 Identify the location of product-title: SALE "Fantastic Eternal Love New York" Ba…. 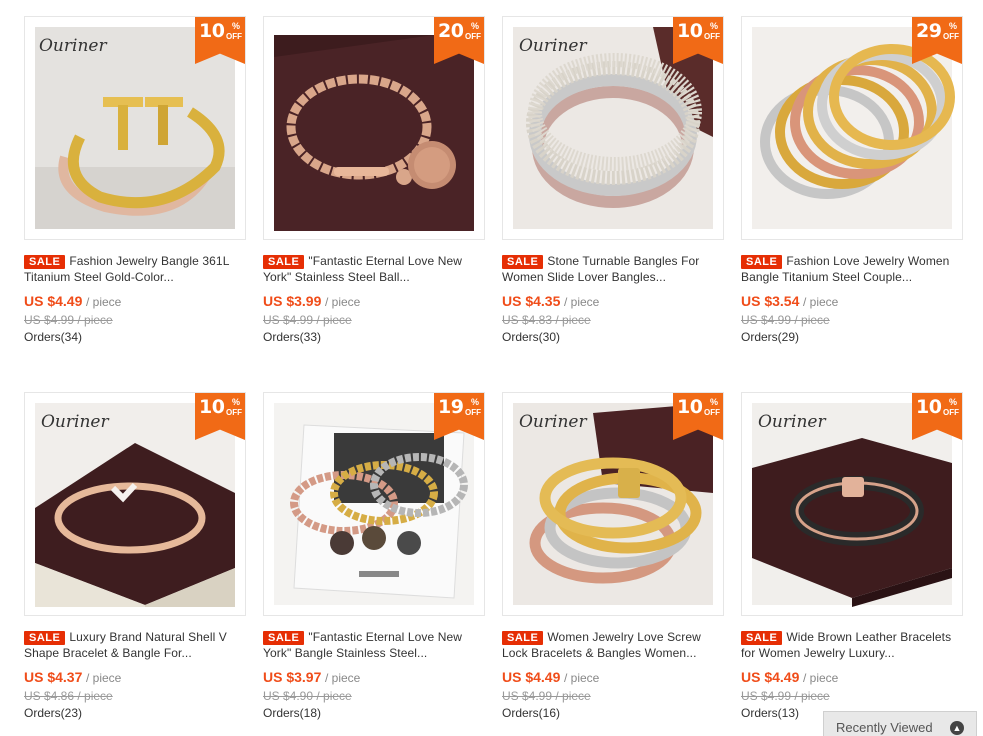
(374, 645).